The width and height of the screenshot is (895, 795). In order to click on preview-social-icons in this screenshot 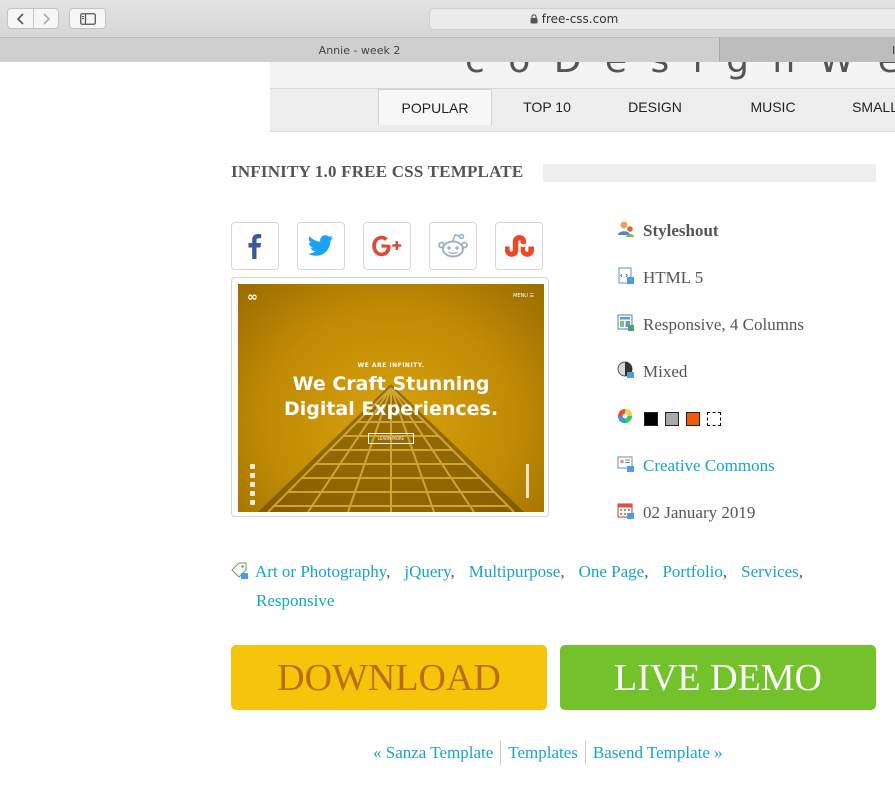, I will do `click(252, 484)`.